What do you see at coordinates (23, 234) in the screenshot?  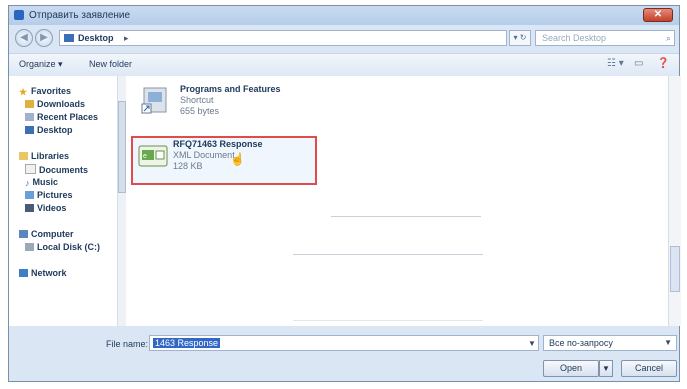 I see `computer-icon` at bounding box center [23, 234].